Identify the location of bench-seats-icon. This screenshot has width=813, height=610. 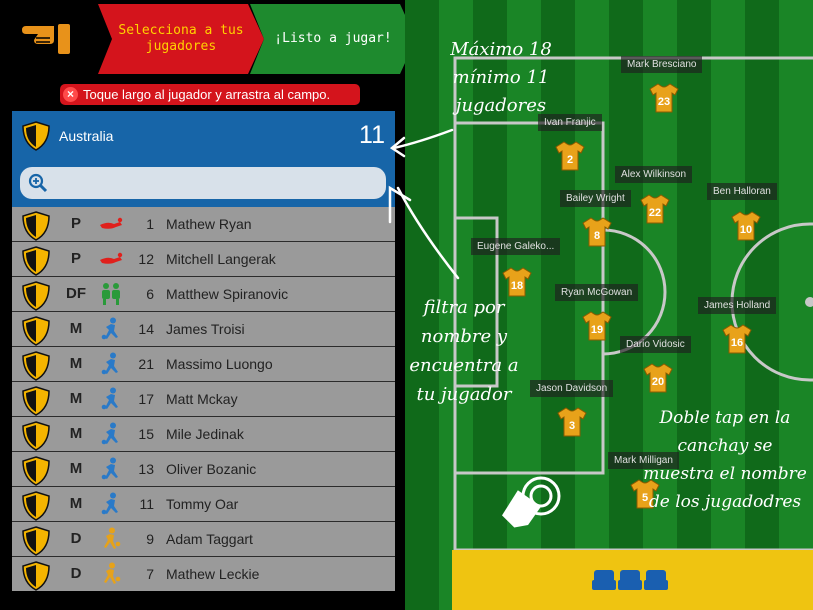
(630, 582).